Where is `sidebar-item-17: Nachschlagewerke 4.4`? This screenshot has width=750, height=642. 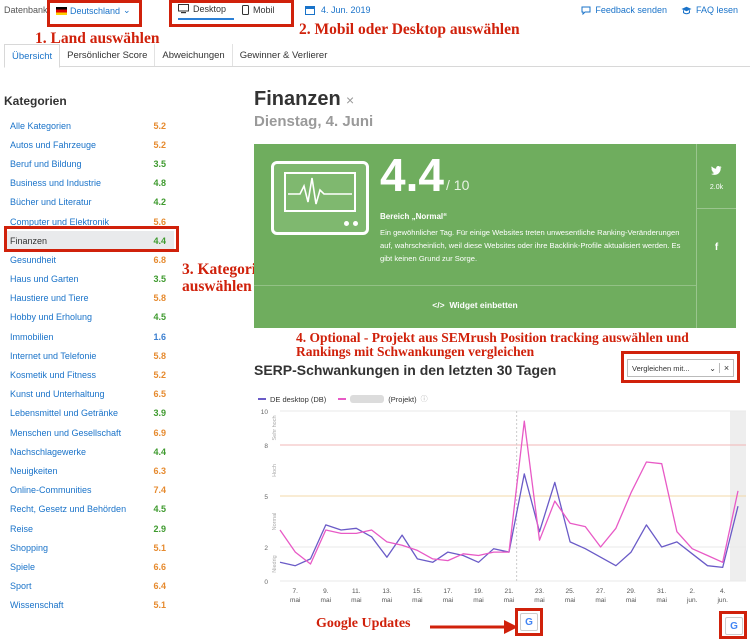 sidebar-item-17: Nachschlagewerke 4.4 is located at coordinates (89, 451).